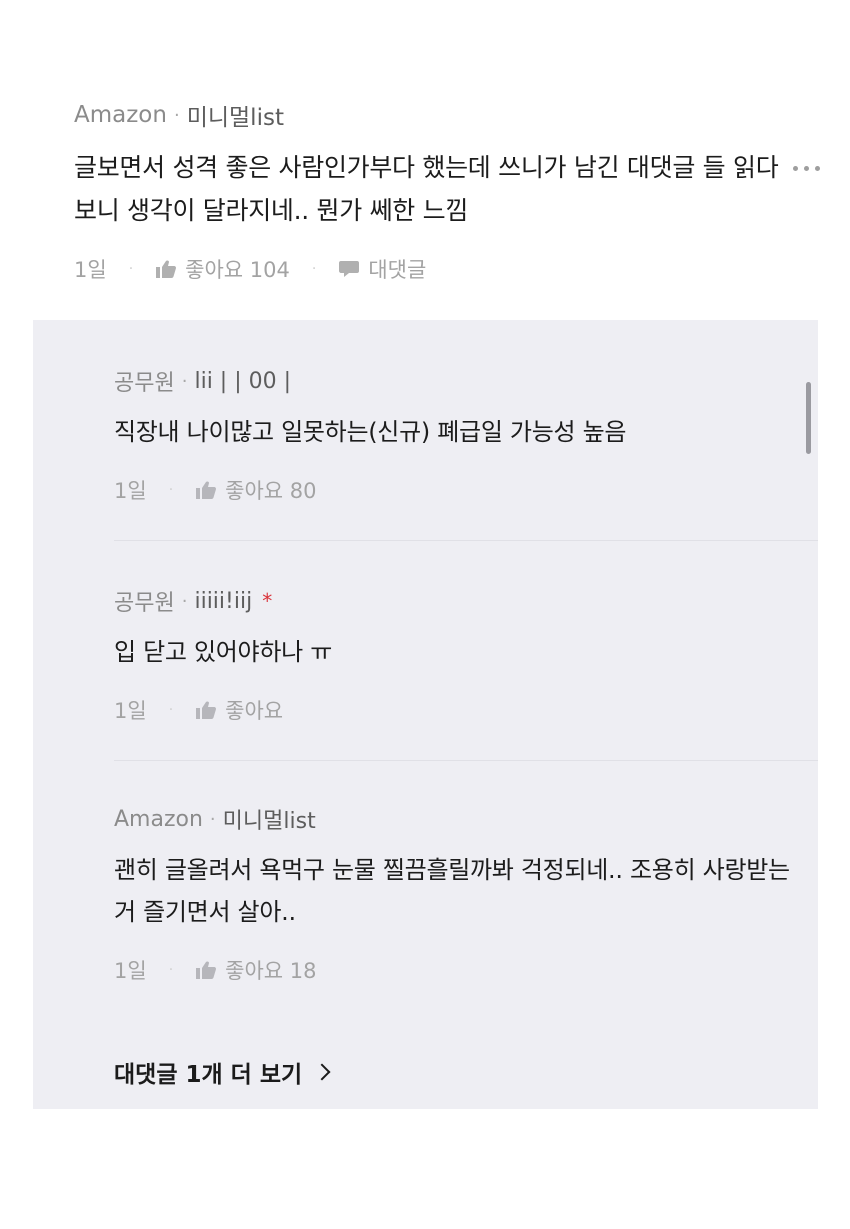 This screenshot has width=850, height=1229. What do you see at coordinates (271, 491) in the screenshot?
I see `like-count: 좋아요 80` at bounding box center [271, 491].